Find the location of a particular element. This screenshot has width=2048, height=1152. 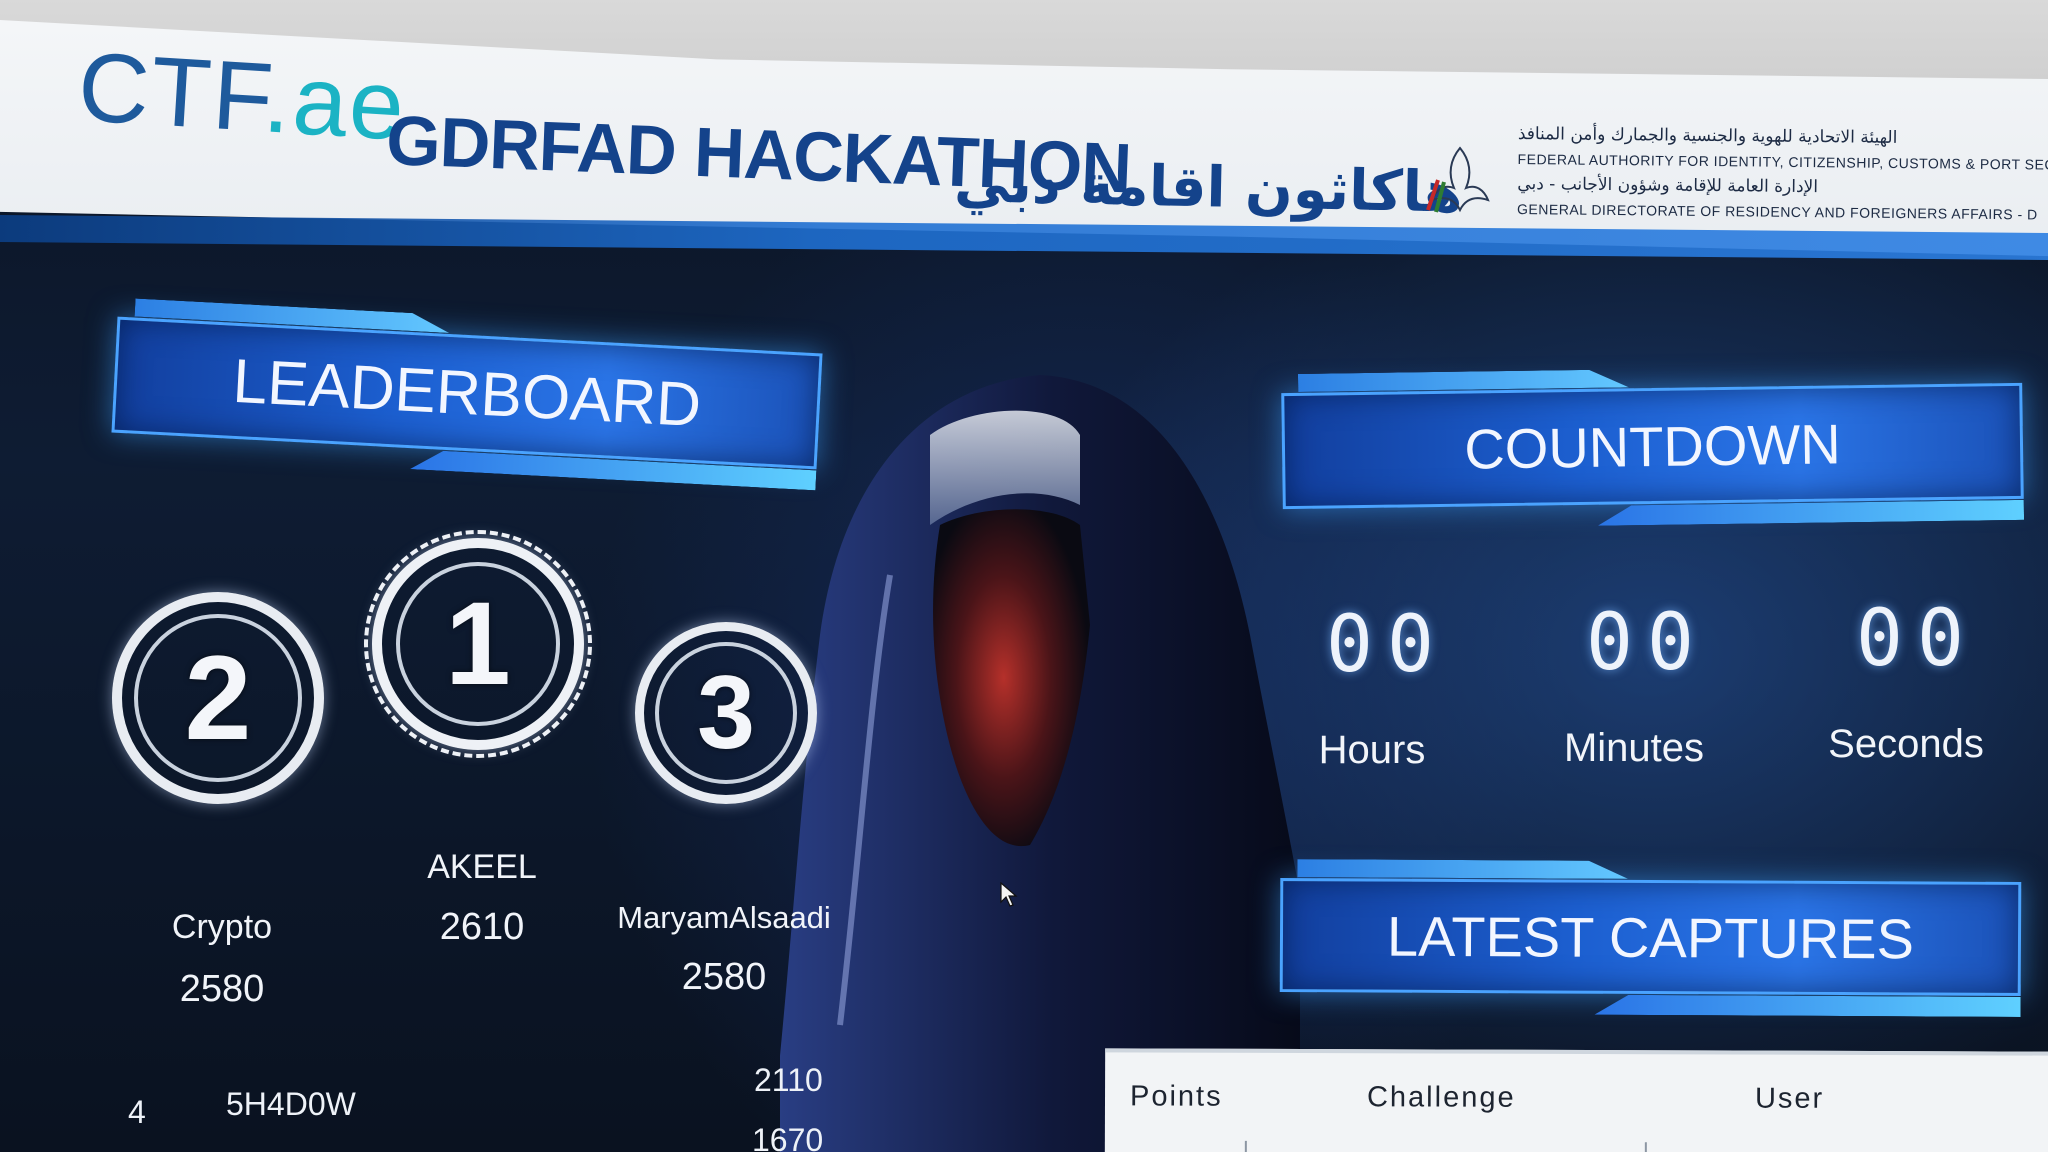

logo-main-text: CTF is located at coordinates (171, 91).